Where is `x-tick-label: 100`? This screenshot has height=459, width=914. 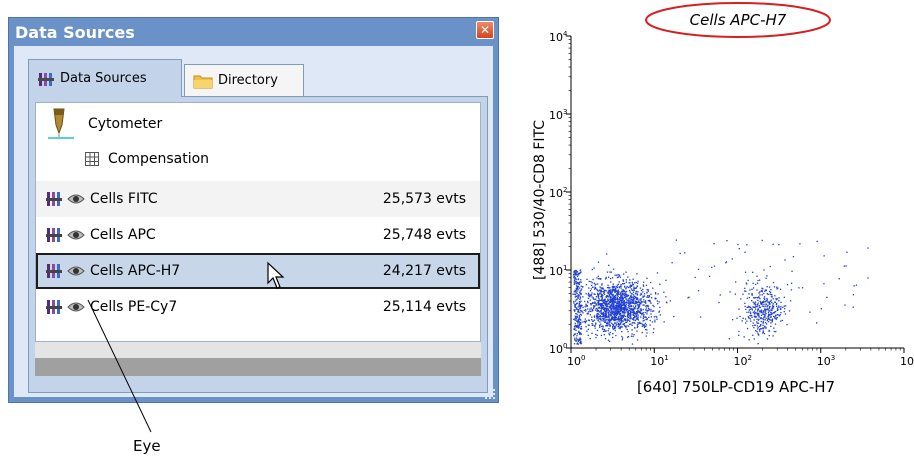
x-tick-label: 100 is located at coordinates (576, 361).